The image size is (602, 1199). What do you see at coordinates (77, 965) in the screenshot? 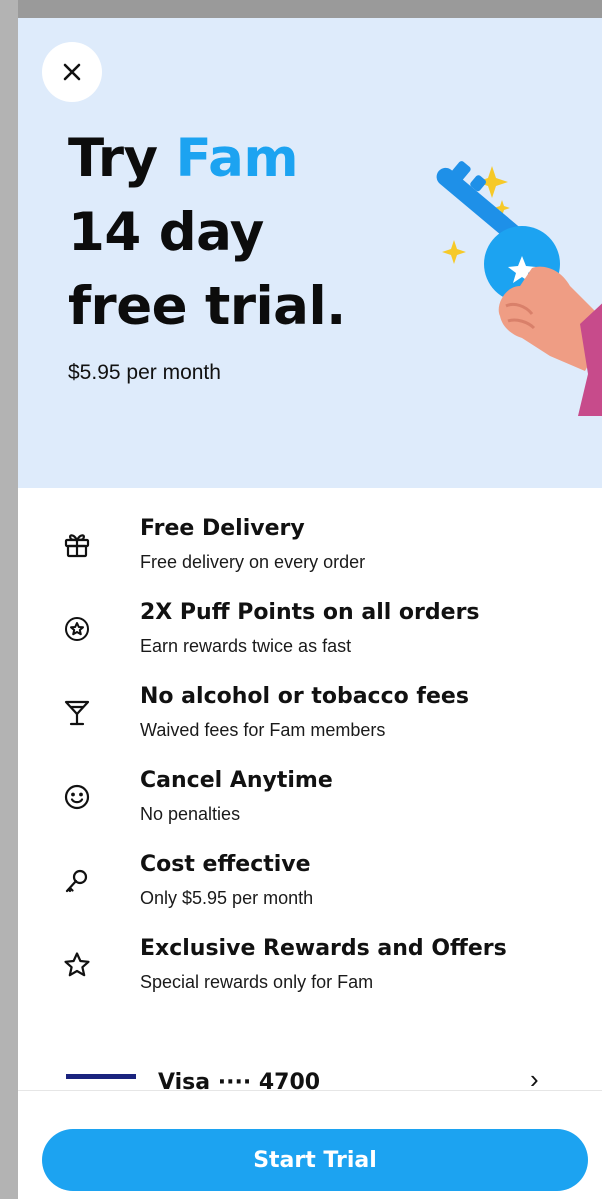
I see `star-outline-icon` at bounding box center [77, 965].